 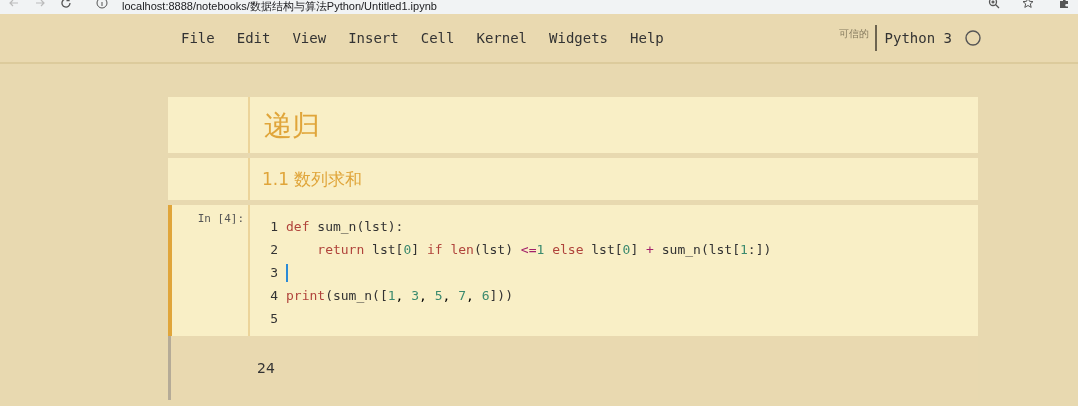 I want to click on menu-item: Widgets, so click(x=579, y=38).